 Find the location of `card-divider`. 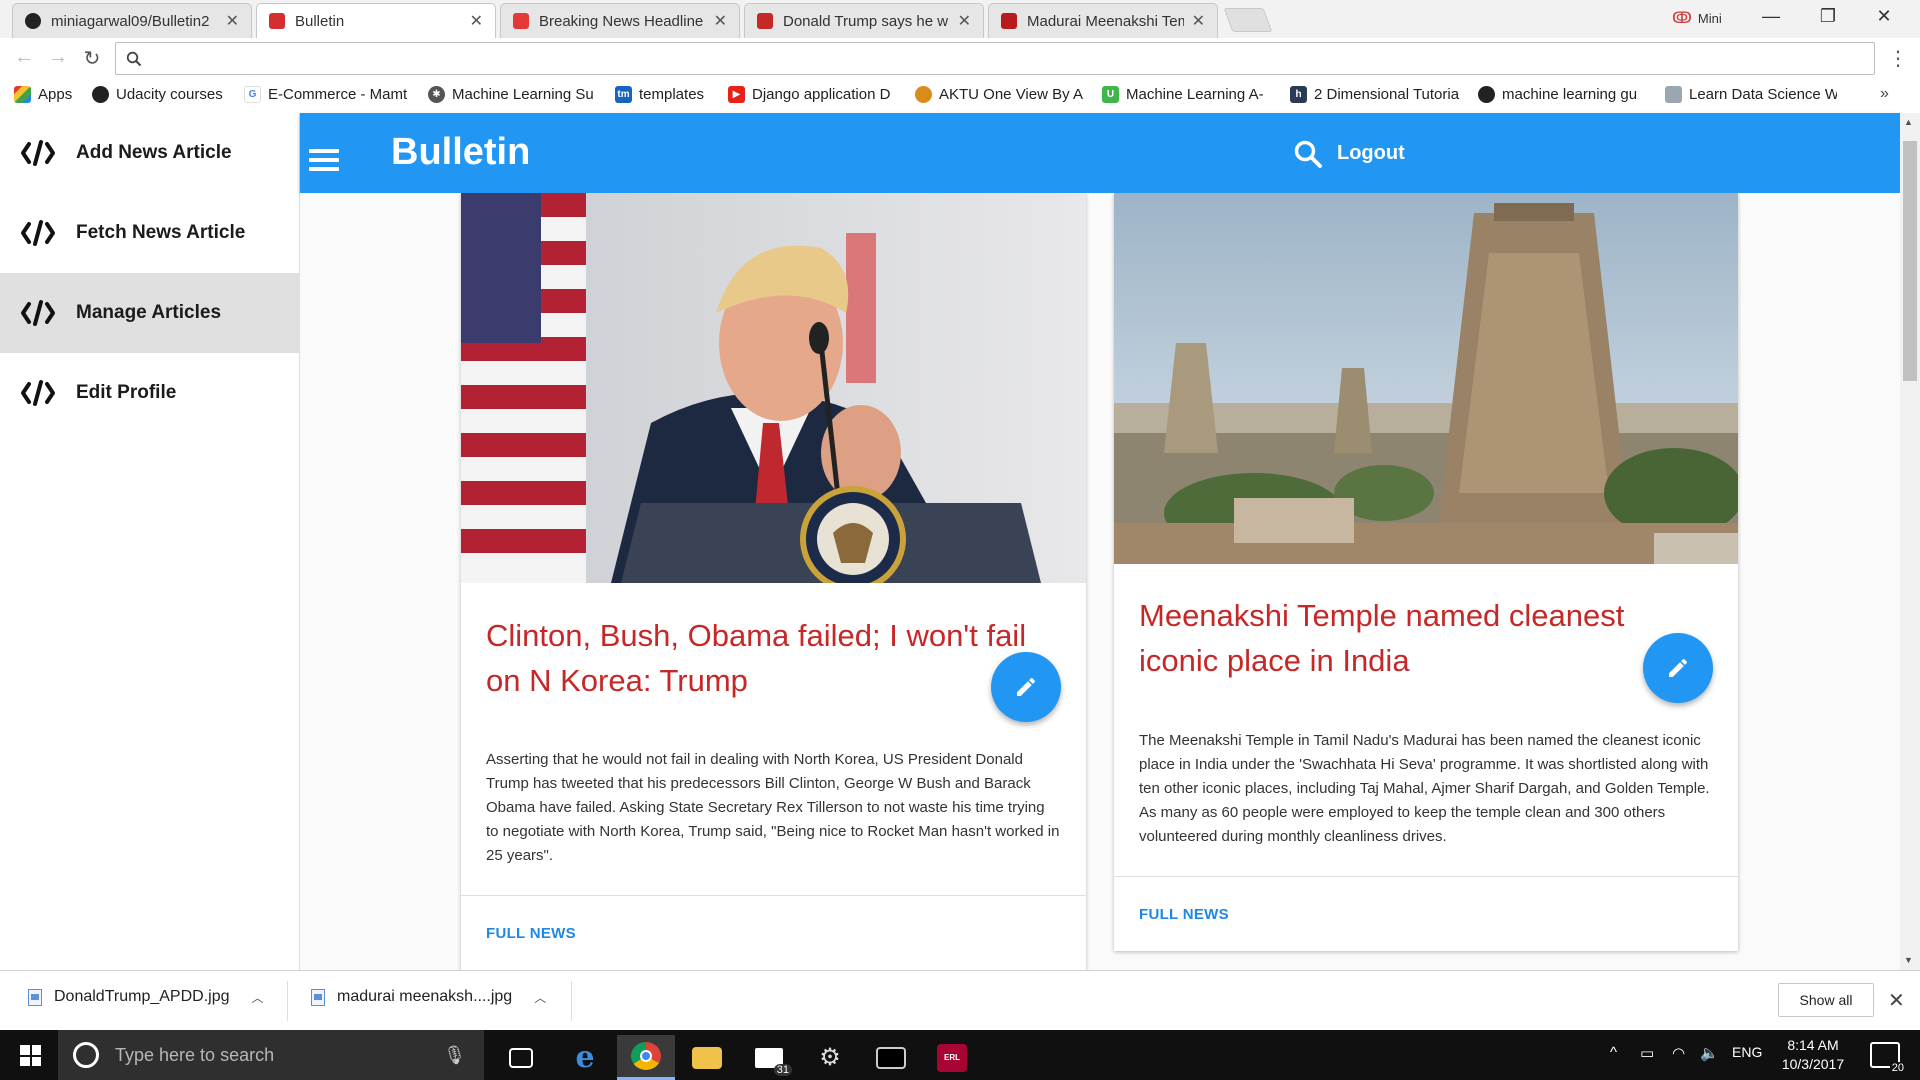

card-divider is located at coordinates (1426, 876).